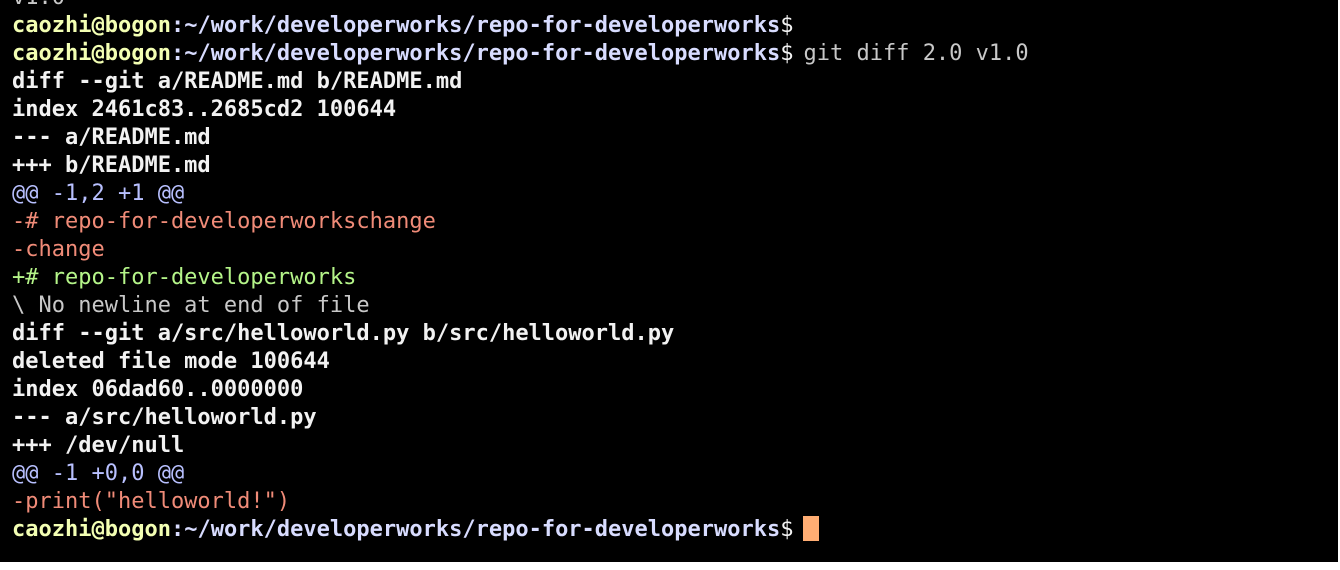 This screenshot has height=570, width=1340. What do you see at coordinates (98, 445) in the screenshot?
I see `output-text: +++ /dev/null` at bounding box center [98, 445].